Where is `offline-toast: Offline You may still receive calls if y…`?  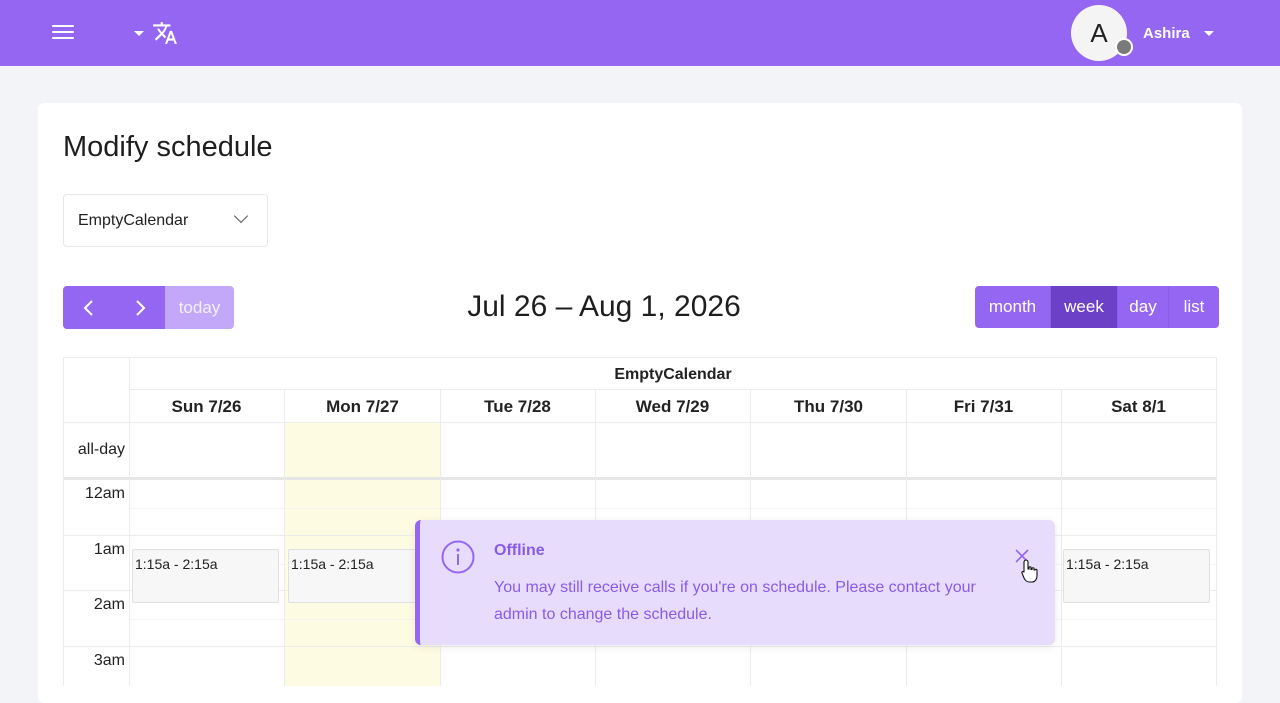
offline-toast: Offline You may still receive calls if y… is located at coordinates (735, 582).